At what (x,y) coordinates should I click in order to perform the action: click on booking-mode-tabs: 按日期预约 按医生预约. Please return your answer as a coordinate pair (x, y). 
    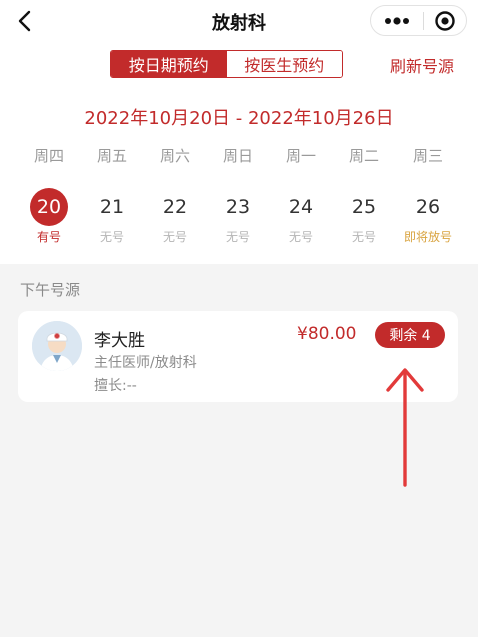
    Looking at the image, I should click on (226, 64).